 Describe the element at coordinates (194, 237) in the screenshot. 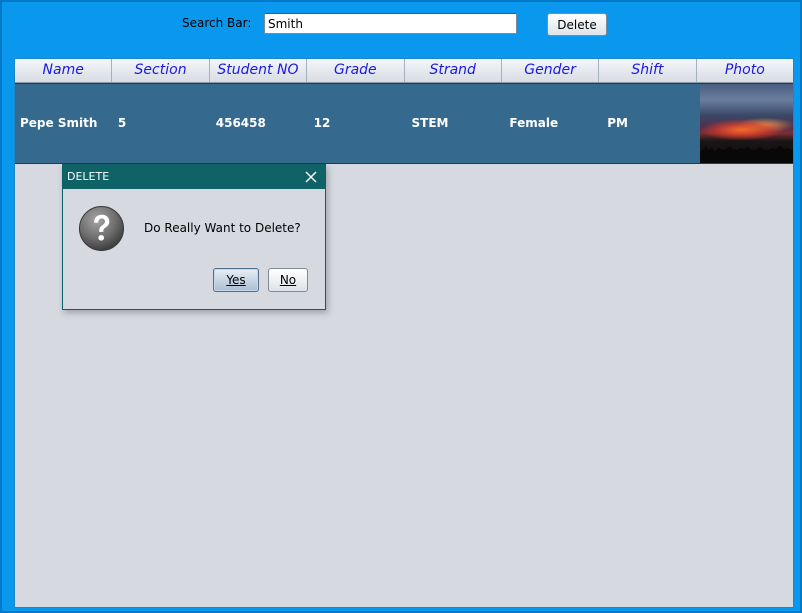

I see `delete-confirm-dialog: DELETE Do Really Want to Delete? Yes No` at that location.